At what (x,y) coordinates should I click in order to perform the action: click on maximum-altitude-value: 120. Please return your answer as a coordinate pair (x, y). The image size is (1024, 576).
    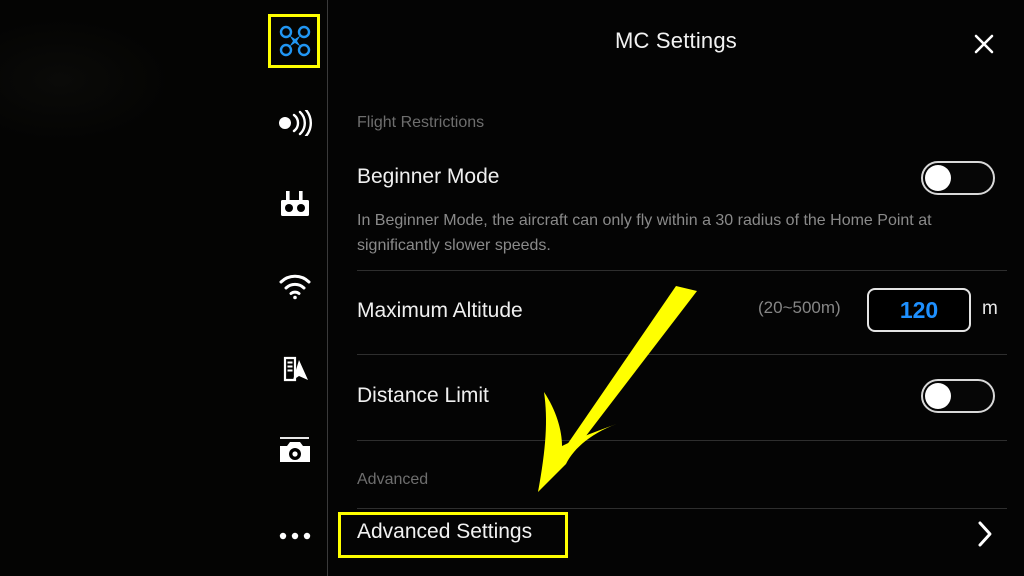
    Looking at the image, I should click on (919, 309).